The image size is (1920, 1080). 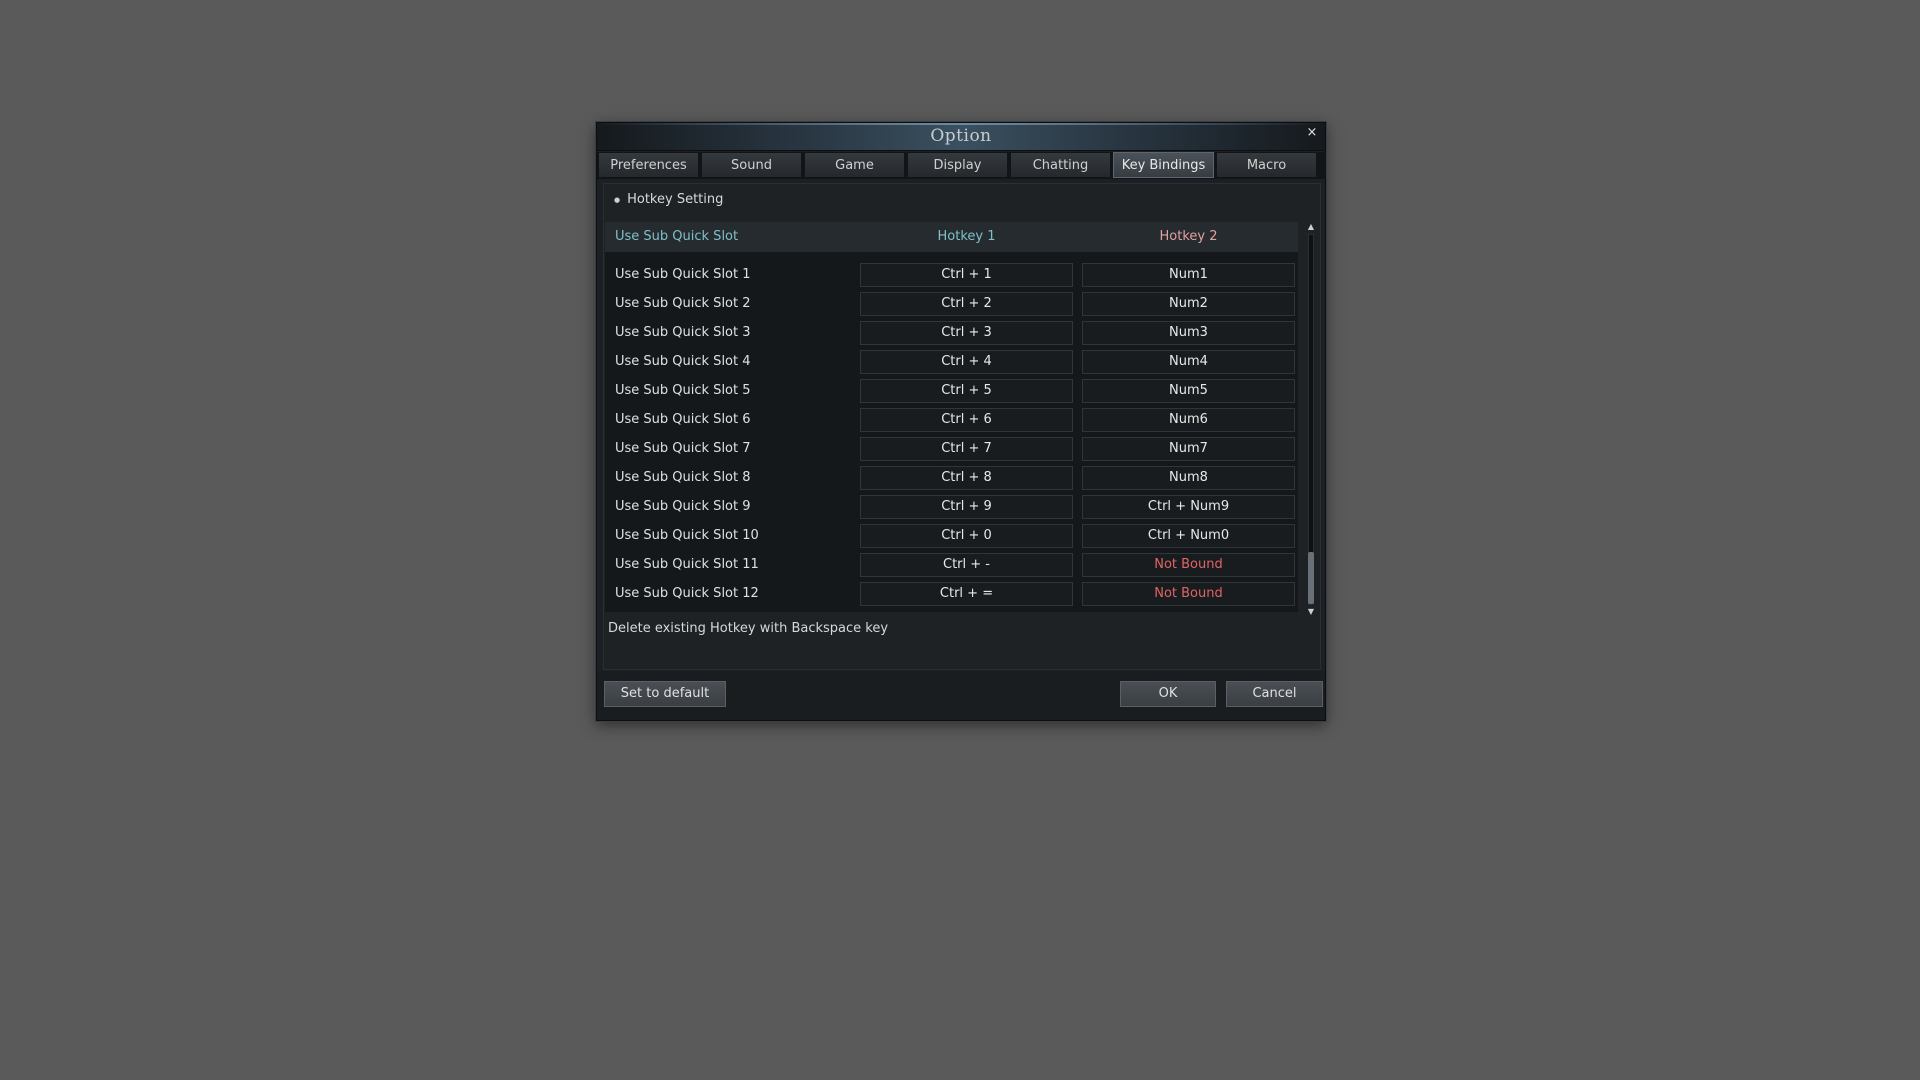 I want to click on table-row: Use Sub Quick Slot 10 Ctrl + 0 Ctrl + Num0, so click(x=951, y=537).